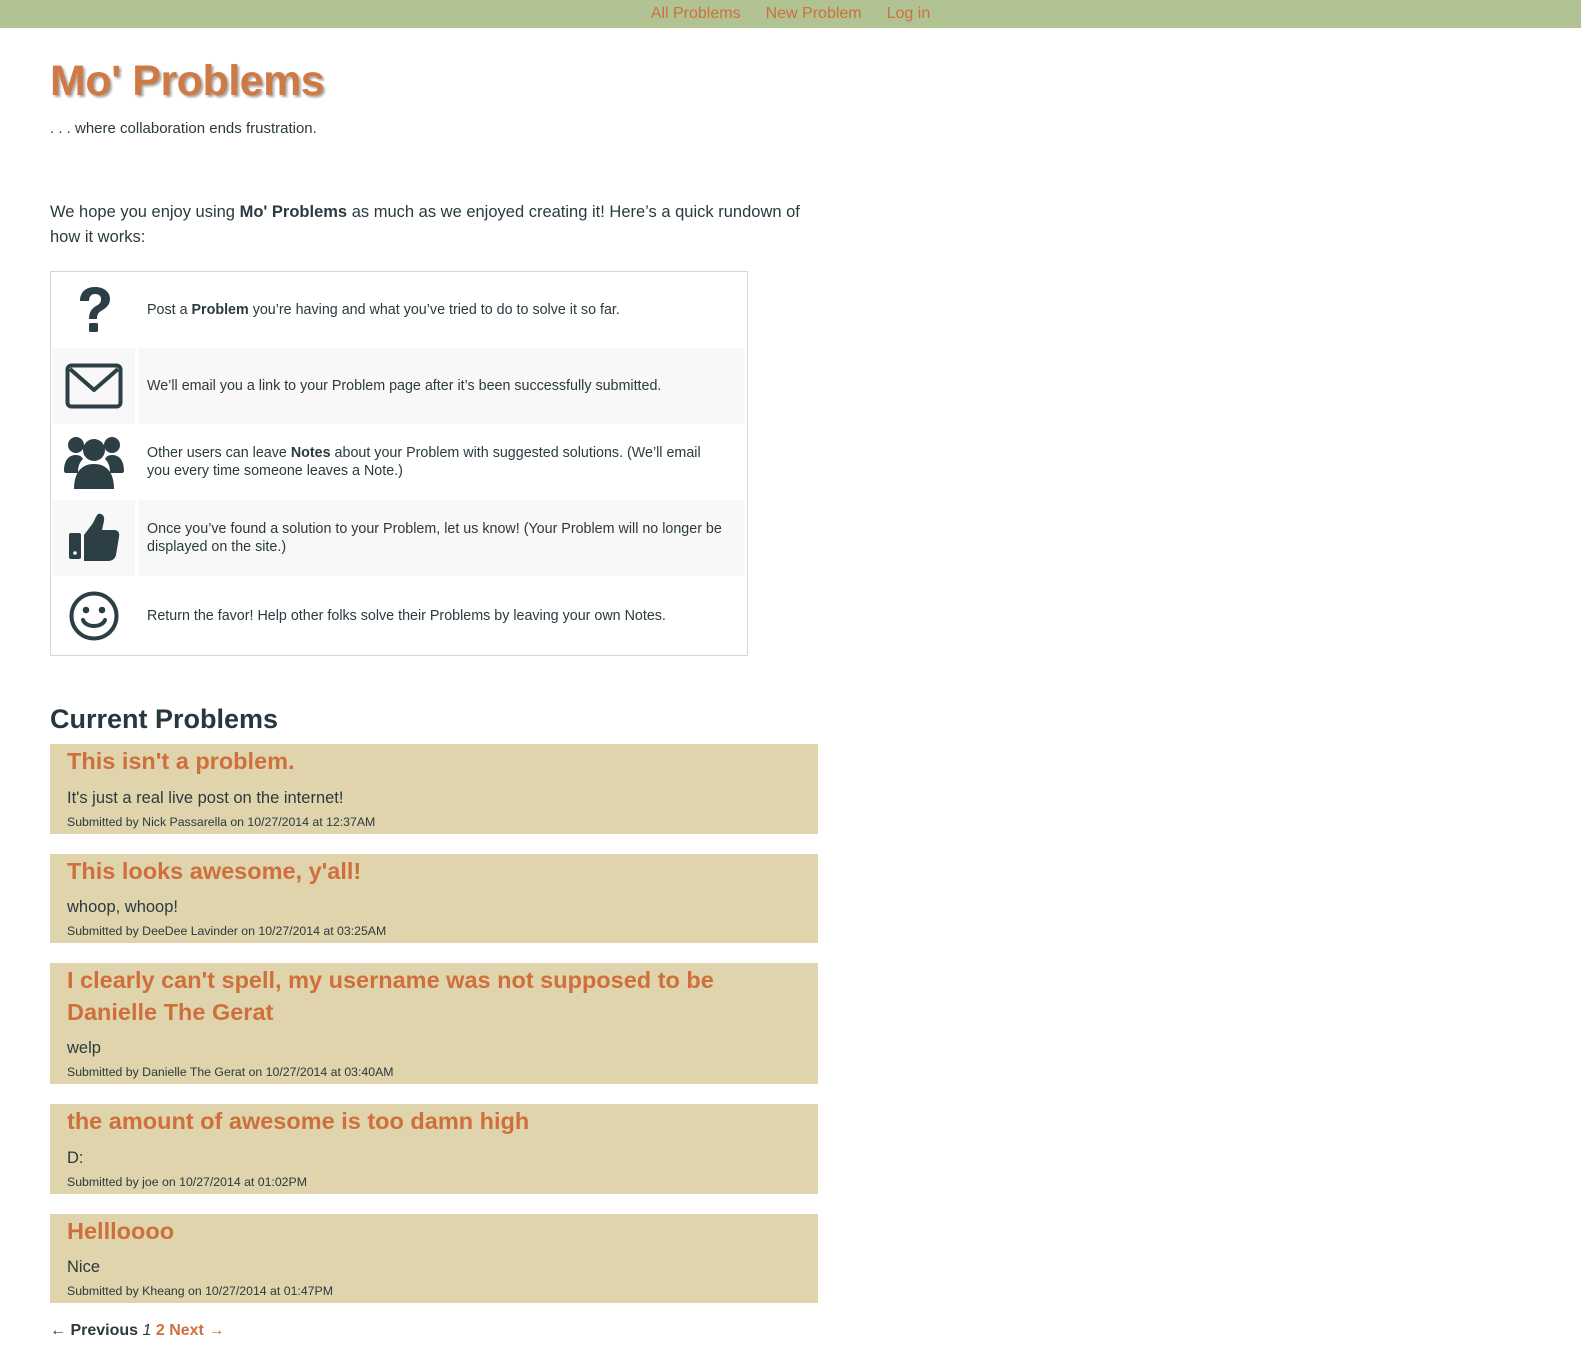 This screenshot has height=1348, width=1581. What do you see at coordinates (94, 1330) in the screenshot?
I see `pagination-previous: ← Previous` at bounding box center [94, 1330].